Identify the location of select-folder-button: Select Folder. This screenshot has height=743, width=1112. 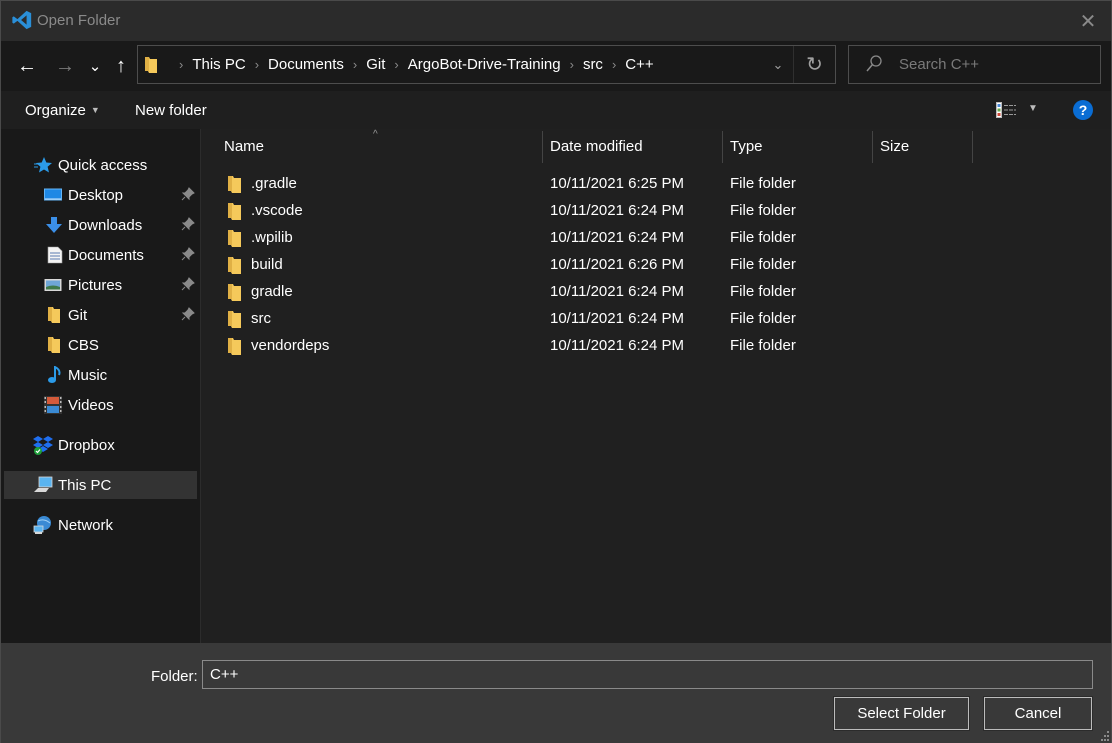
(901, 713).